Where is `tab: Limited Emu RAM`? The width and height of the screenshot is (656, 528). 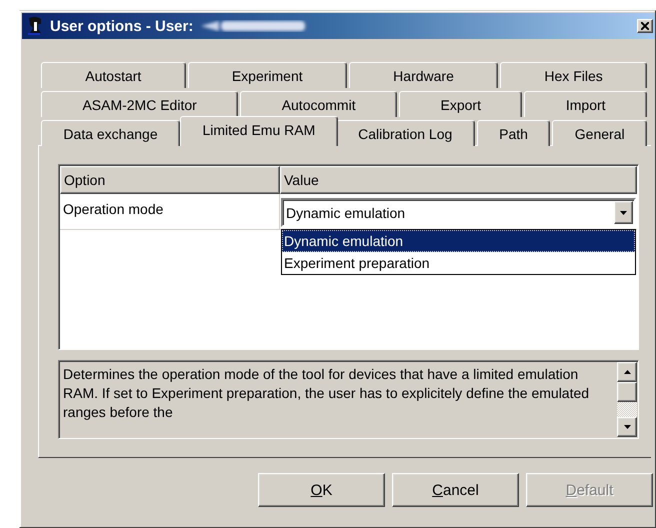
tab: Limited Emu RAM is located at coordinates (259, 131).